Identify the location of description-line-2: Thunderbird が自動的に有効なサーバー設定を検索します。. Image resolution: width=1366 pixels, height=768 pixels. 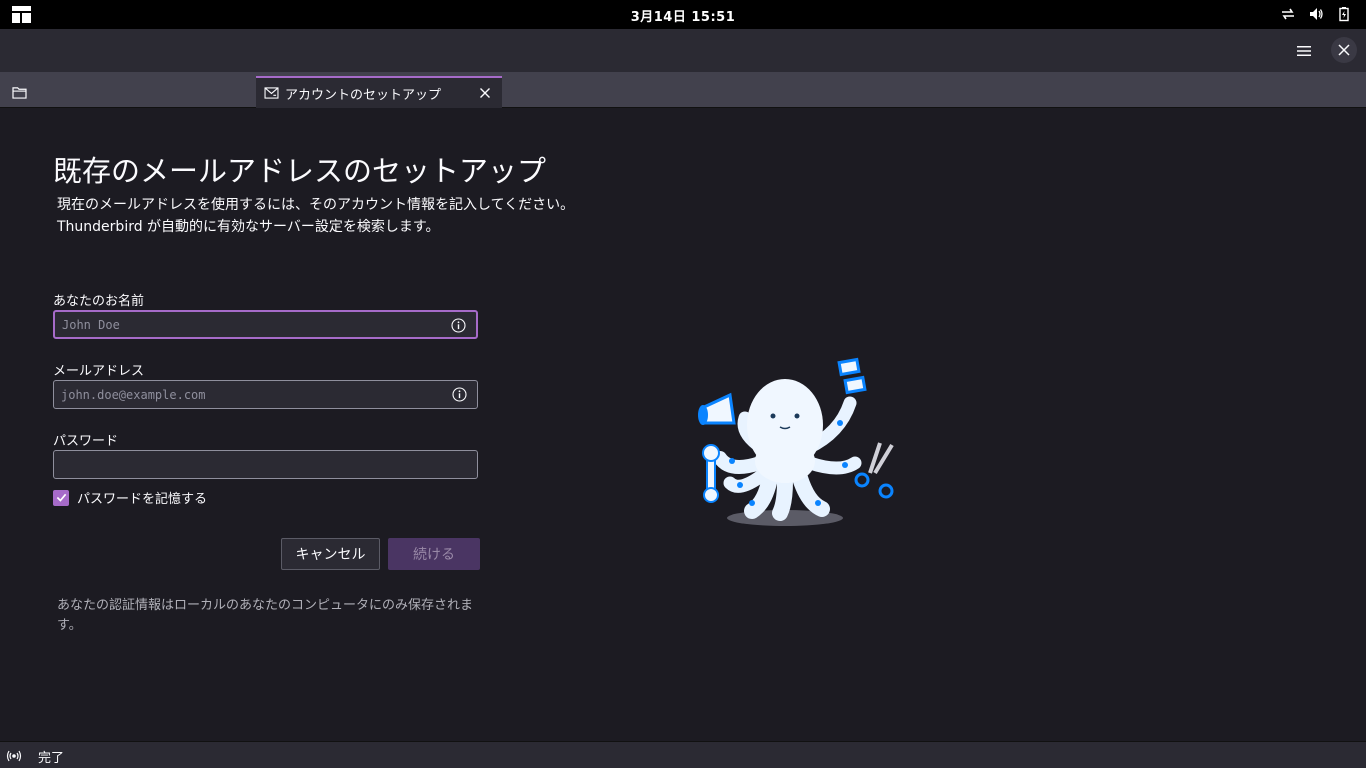
(248, 227).